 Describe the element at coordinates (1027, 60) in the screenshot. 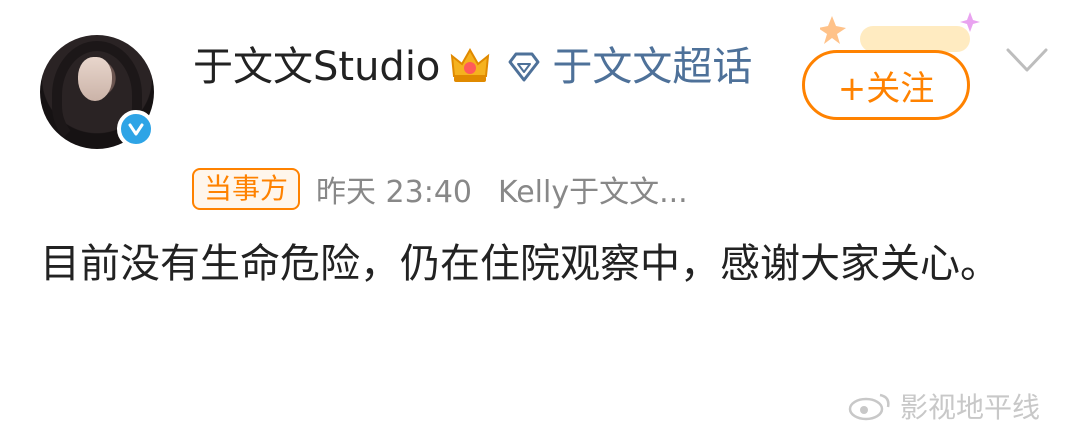

I see `chevron-down-icon` at that location.